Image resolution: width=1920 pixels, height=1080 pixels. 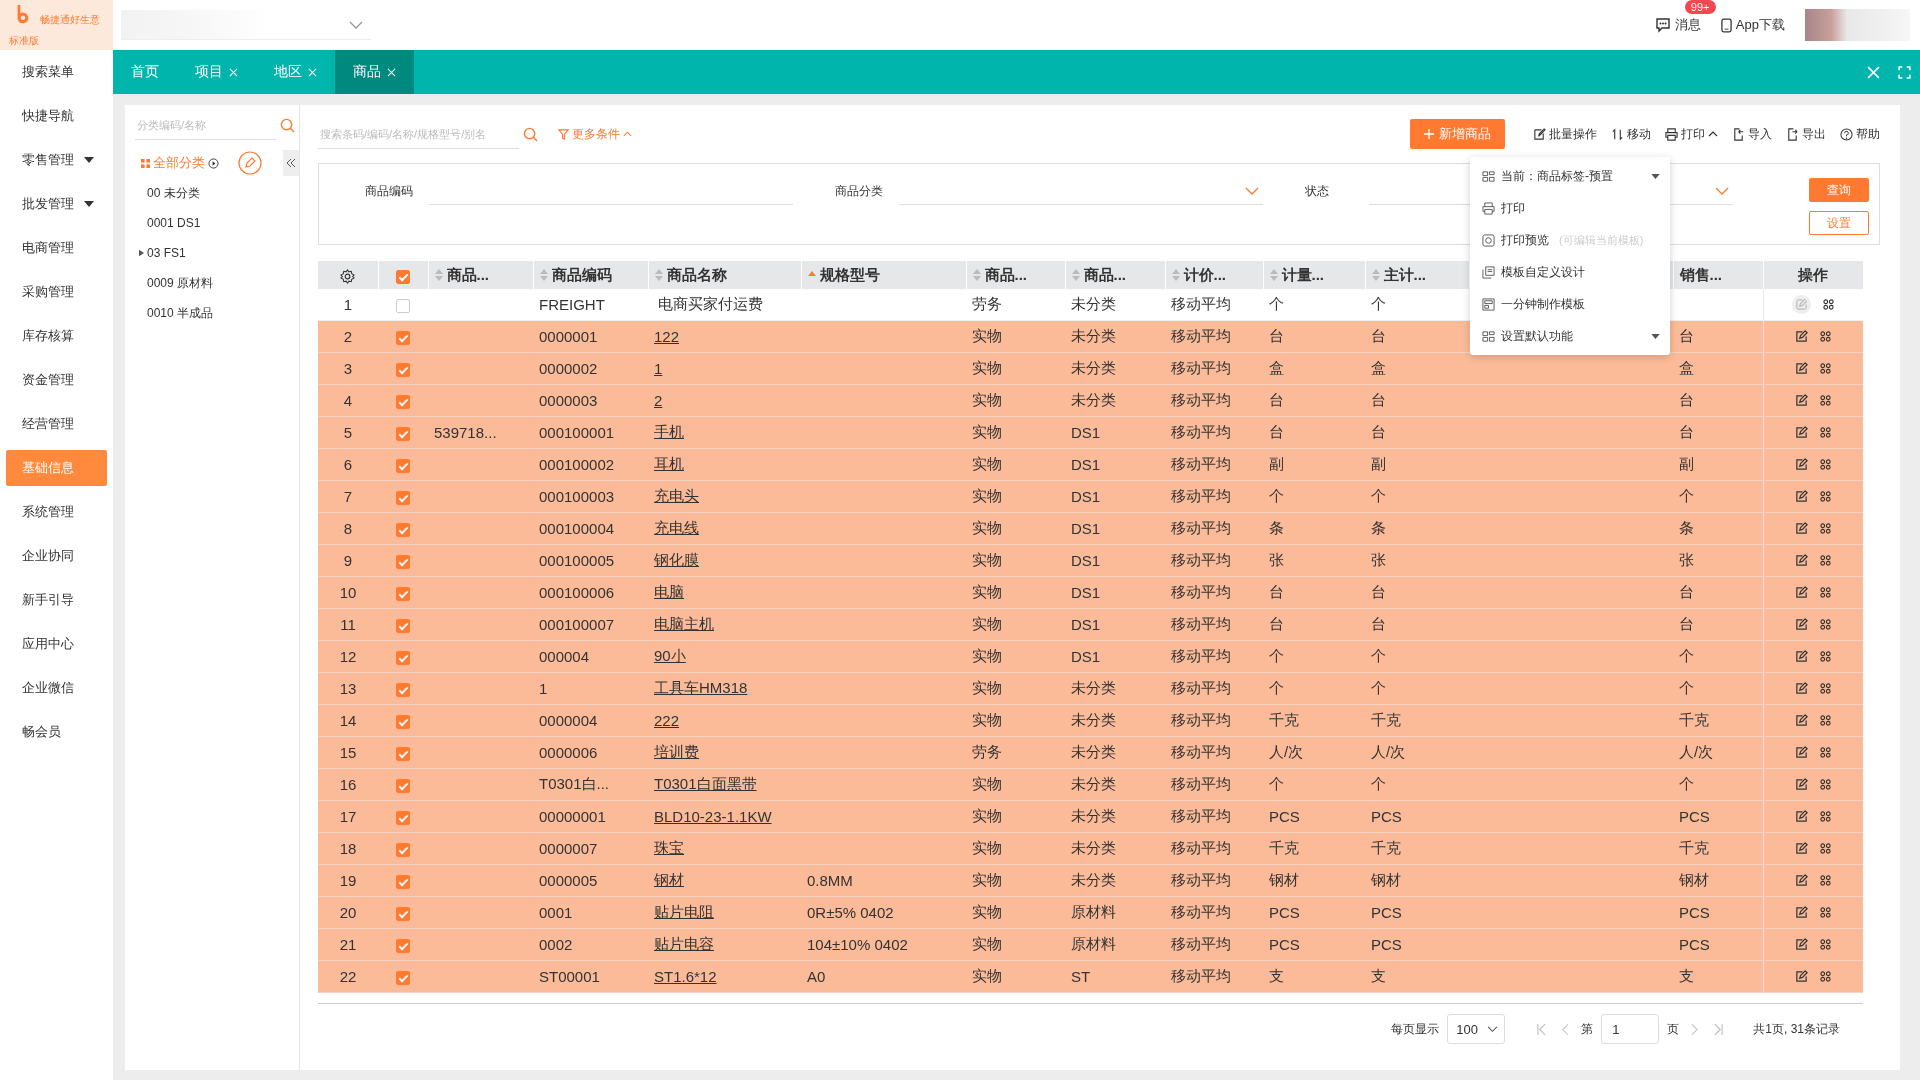 I want to click on product-name-link: 培训费, so click(x=676, y=751).